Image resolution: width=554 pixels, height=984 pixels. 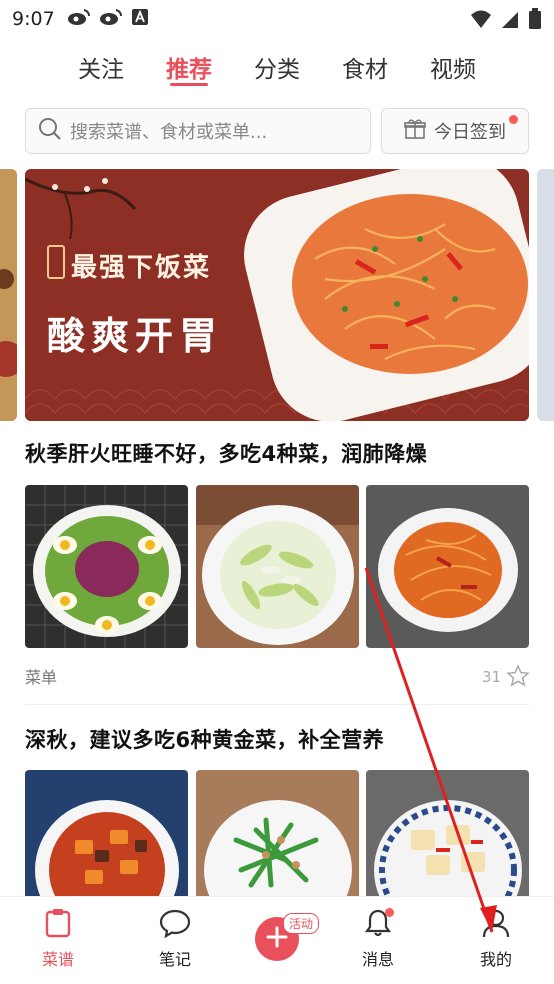 I want to click on wifi-icon, so click(x=481, y=21).